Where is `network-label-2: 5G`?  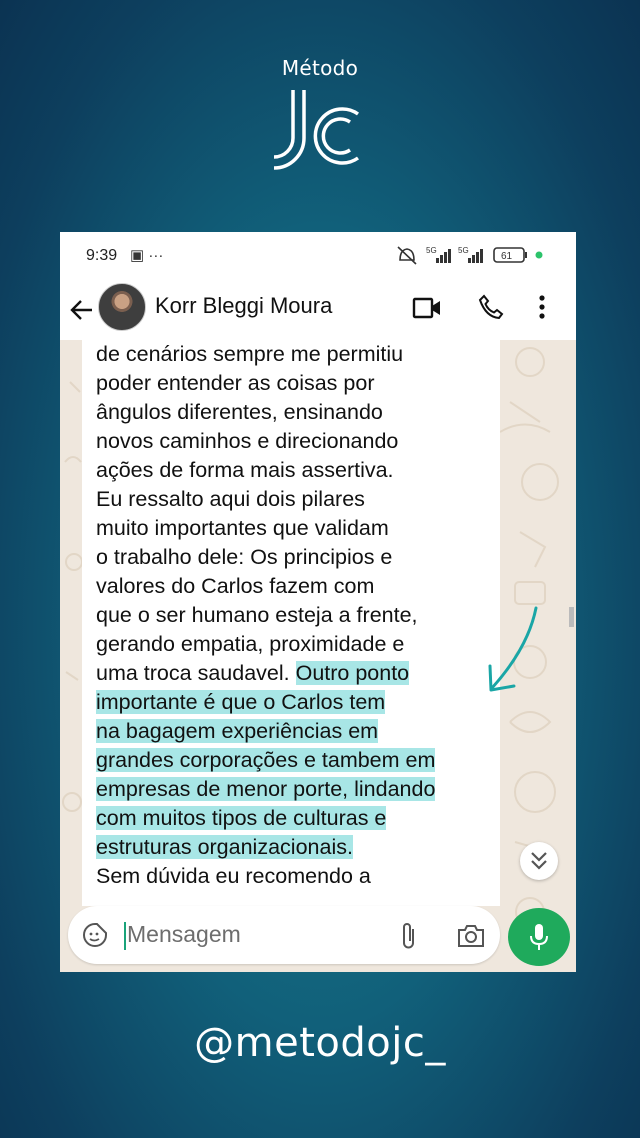
network-label-2: 5G is located at coordinates (463, 250).